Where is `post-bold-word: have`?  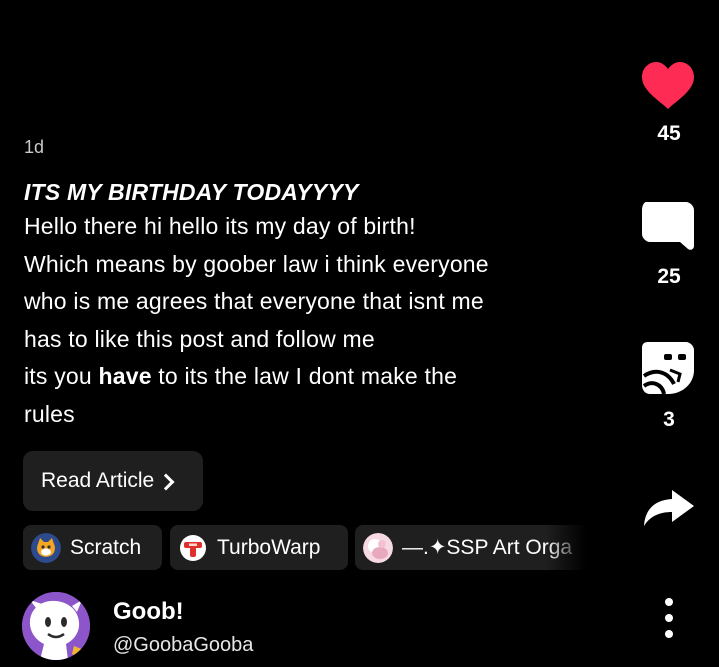 post-bold-word: have is located at coordinates (125, 376).